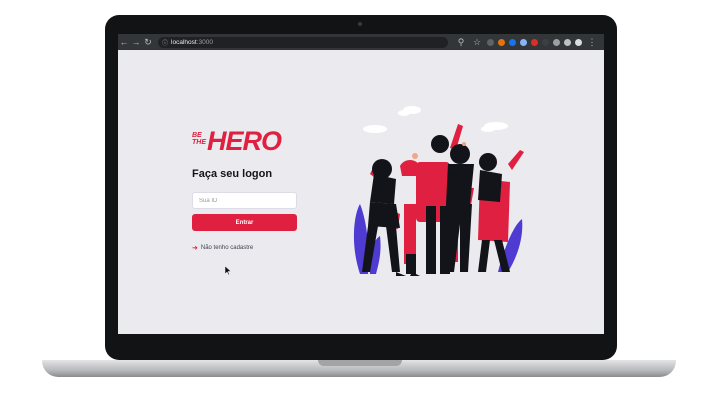 This screenshot has height=404, width=720. I want to click on register-link: ➜ Não tenho cadastre, so click(222, 248).